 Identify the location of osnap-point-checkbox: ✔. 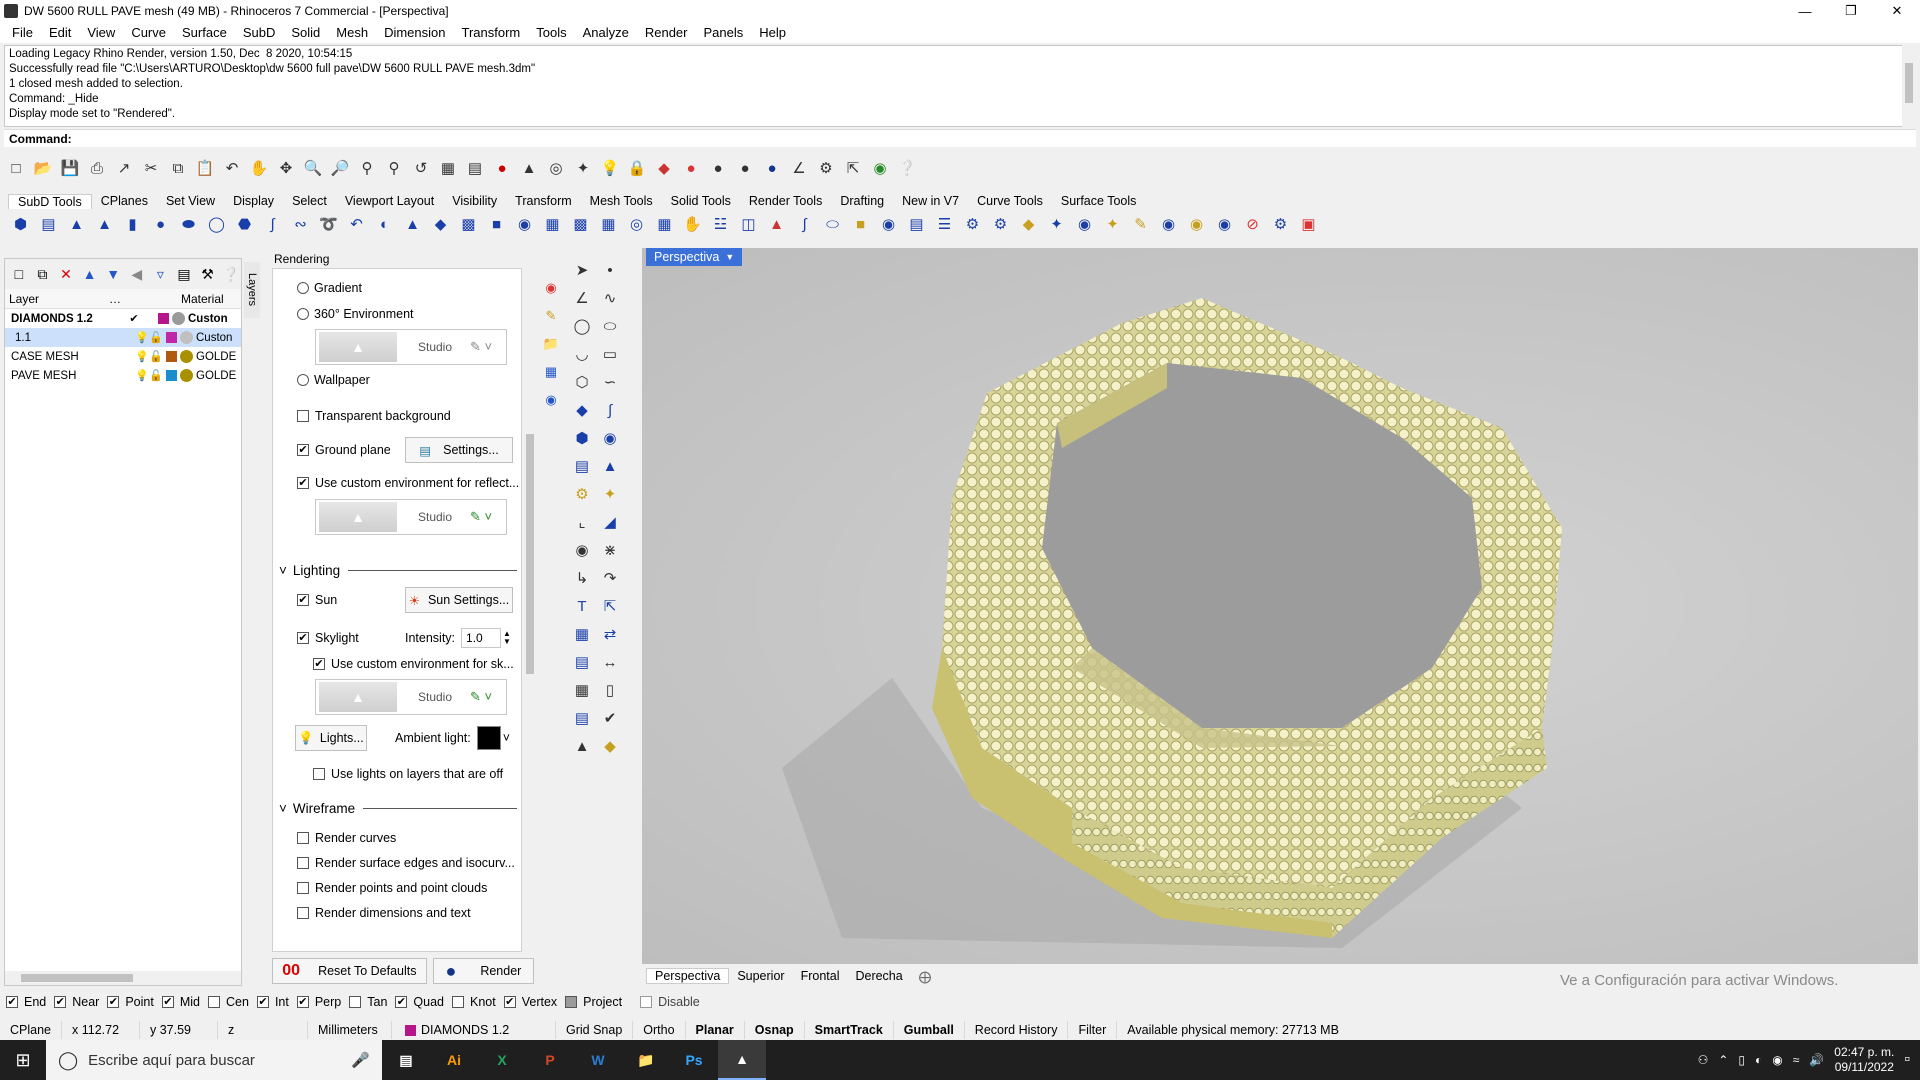
(113, 1002).